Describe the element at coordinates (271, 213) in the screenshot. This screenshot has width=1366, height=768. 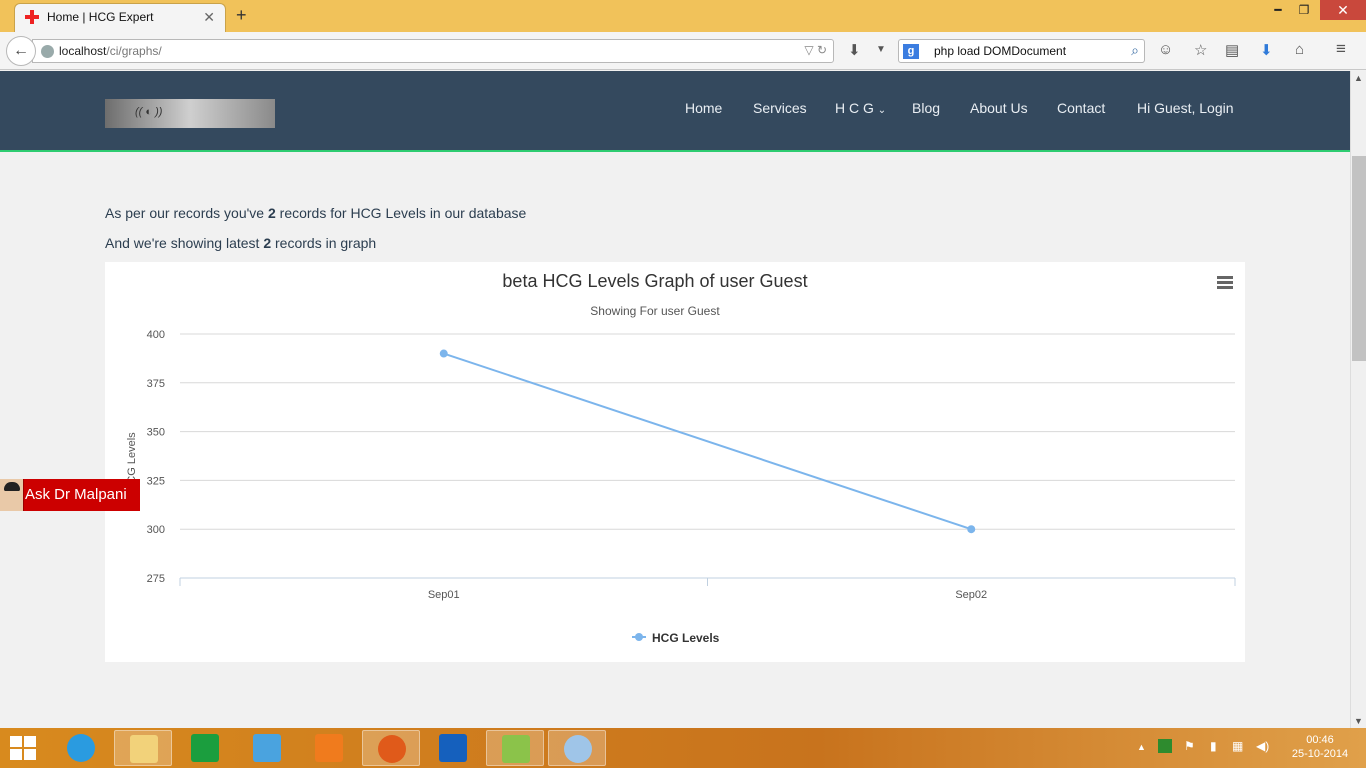
I see `intro1-count: 2` at that location.